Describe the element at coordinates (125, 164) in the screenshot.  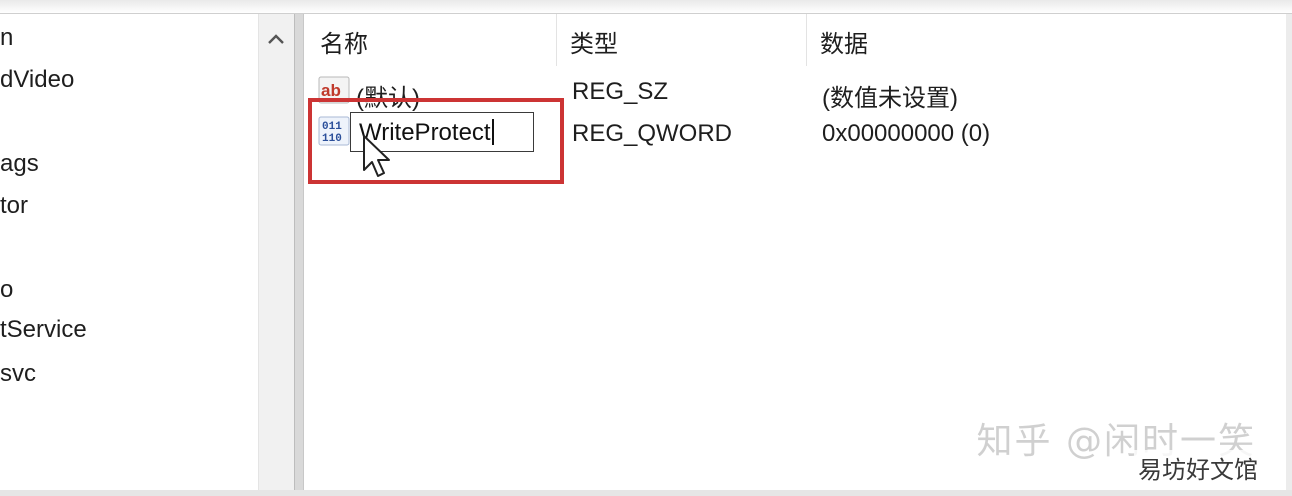
I see `tree-item: ags` at that location.